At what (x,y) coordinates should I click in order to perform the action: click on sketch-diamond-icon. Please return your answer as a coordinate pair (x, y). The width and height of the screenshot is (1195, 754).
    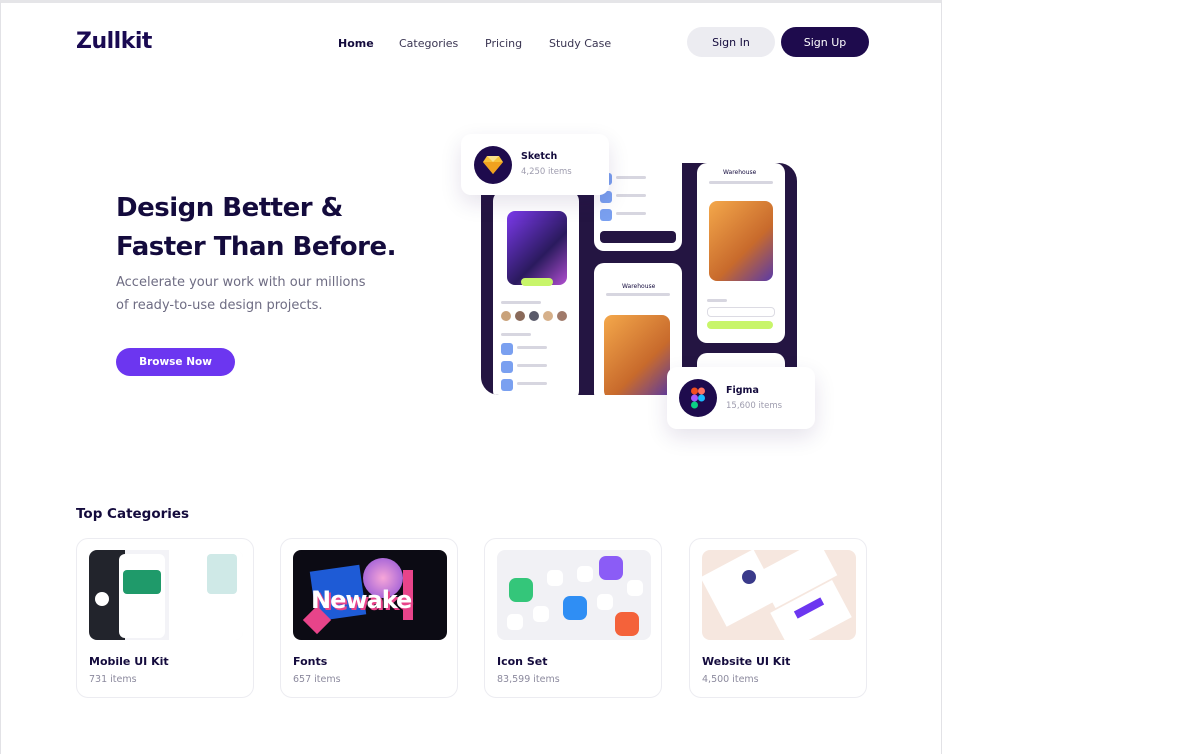
    Looking at the image, I should click on (493, 165).